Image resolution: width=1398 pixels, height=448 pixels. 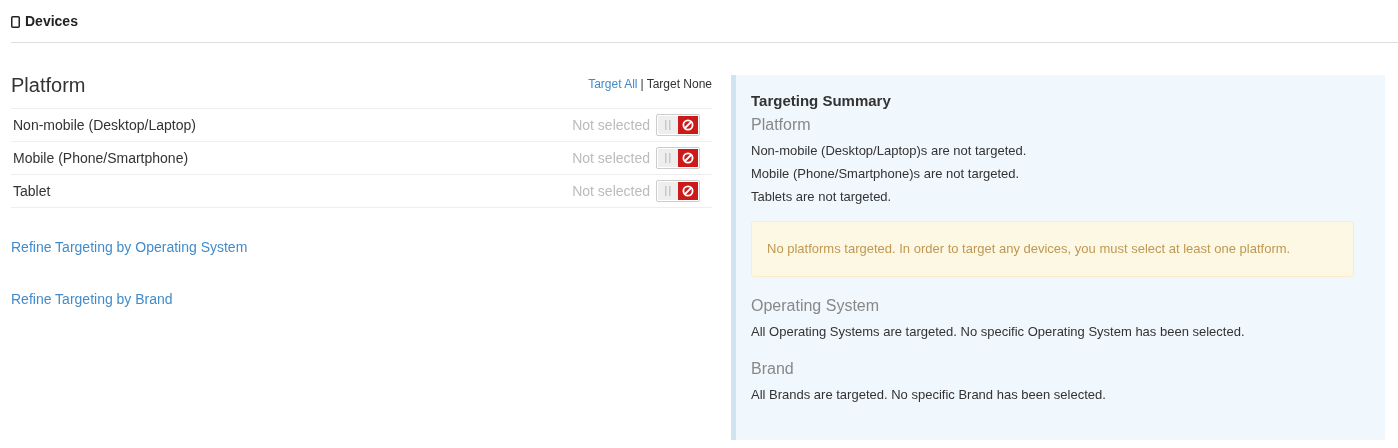 I want to click on refine-link: Refine Targeting by Operating System, so click(x=129, y=247).